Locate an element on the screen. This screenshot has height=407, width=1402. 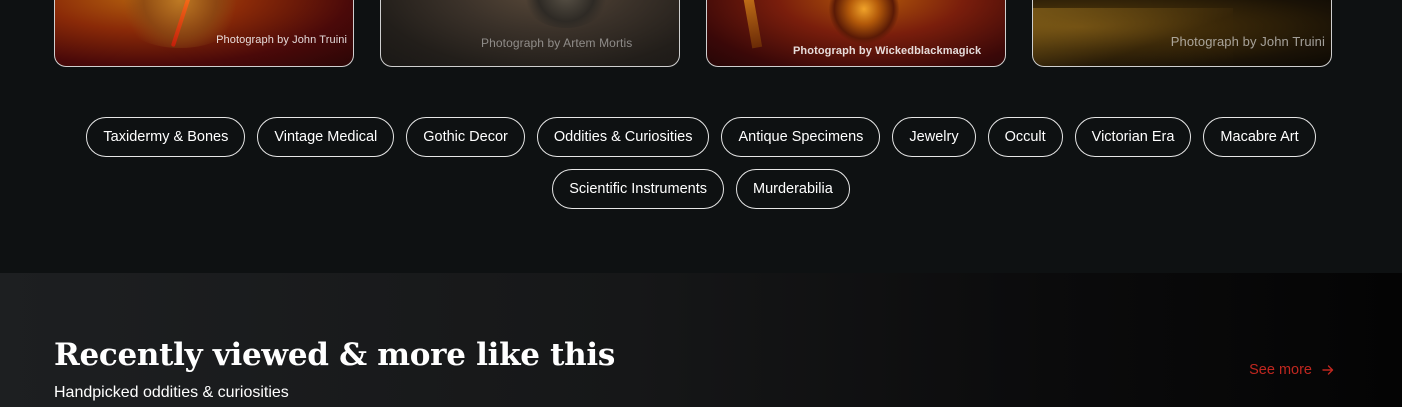
section-title: Recently viewed & more like this is located at coordinates (335, 355).